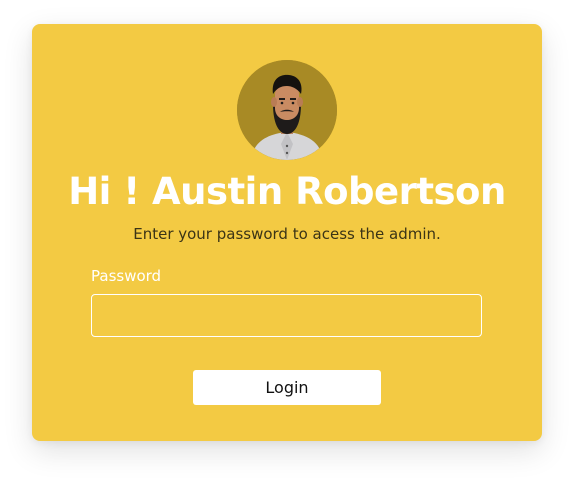 The image size is (574, 481). I want to click on user-avatar, so click(287, 110).